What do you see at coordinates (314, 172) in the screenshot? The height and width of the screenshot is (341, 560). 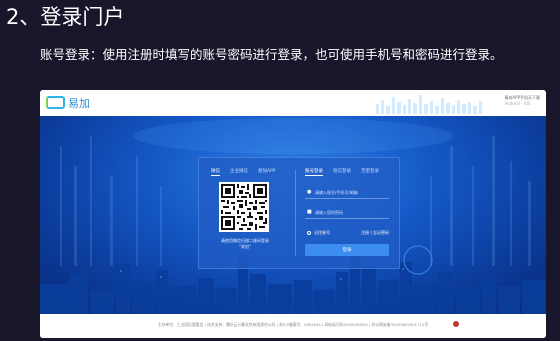 I see `tab-account-login: 账号登录` at bounding box center [314, 172].